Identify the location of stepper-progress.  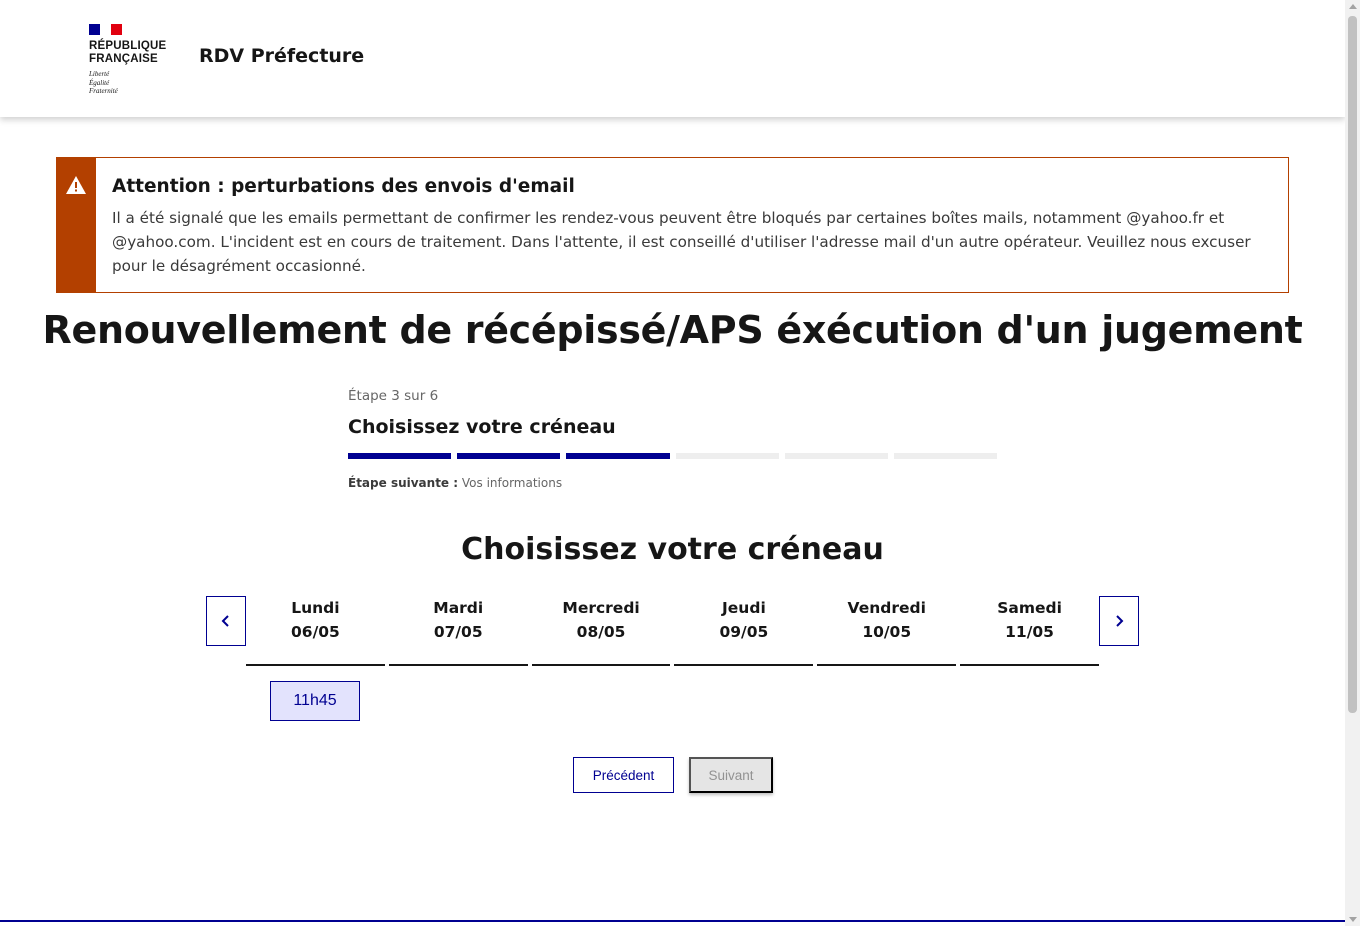
(673, 456).